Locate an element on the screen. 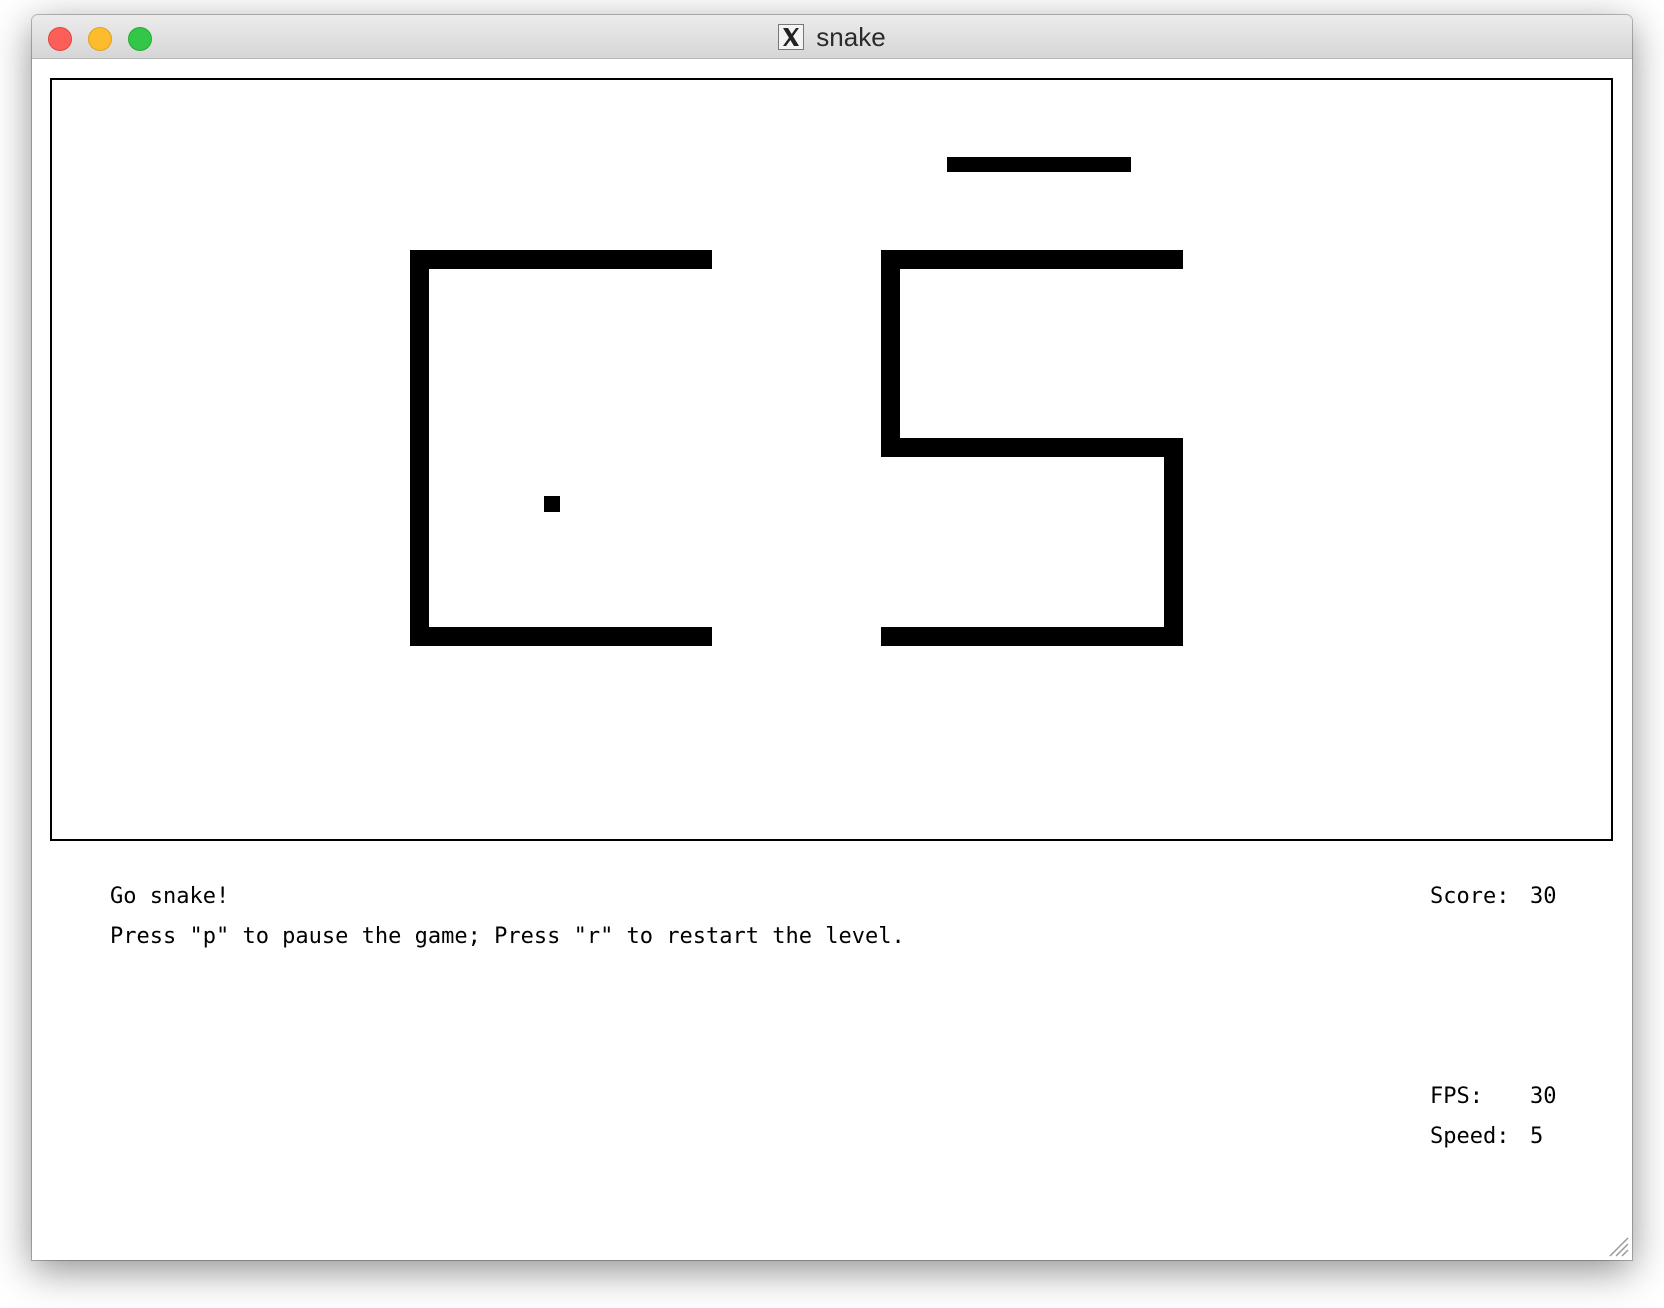 The height and width of the screenshot is (1308, 1664). food-pellet is located at coordinates (552, 504).